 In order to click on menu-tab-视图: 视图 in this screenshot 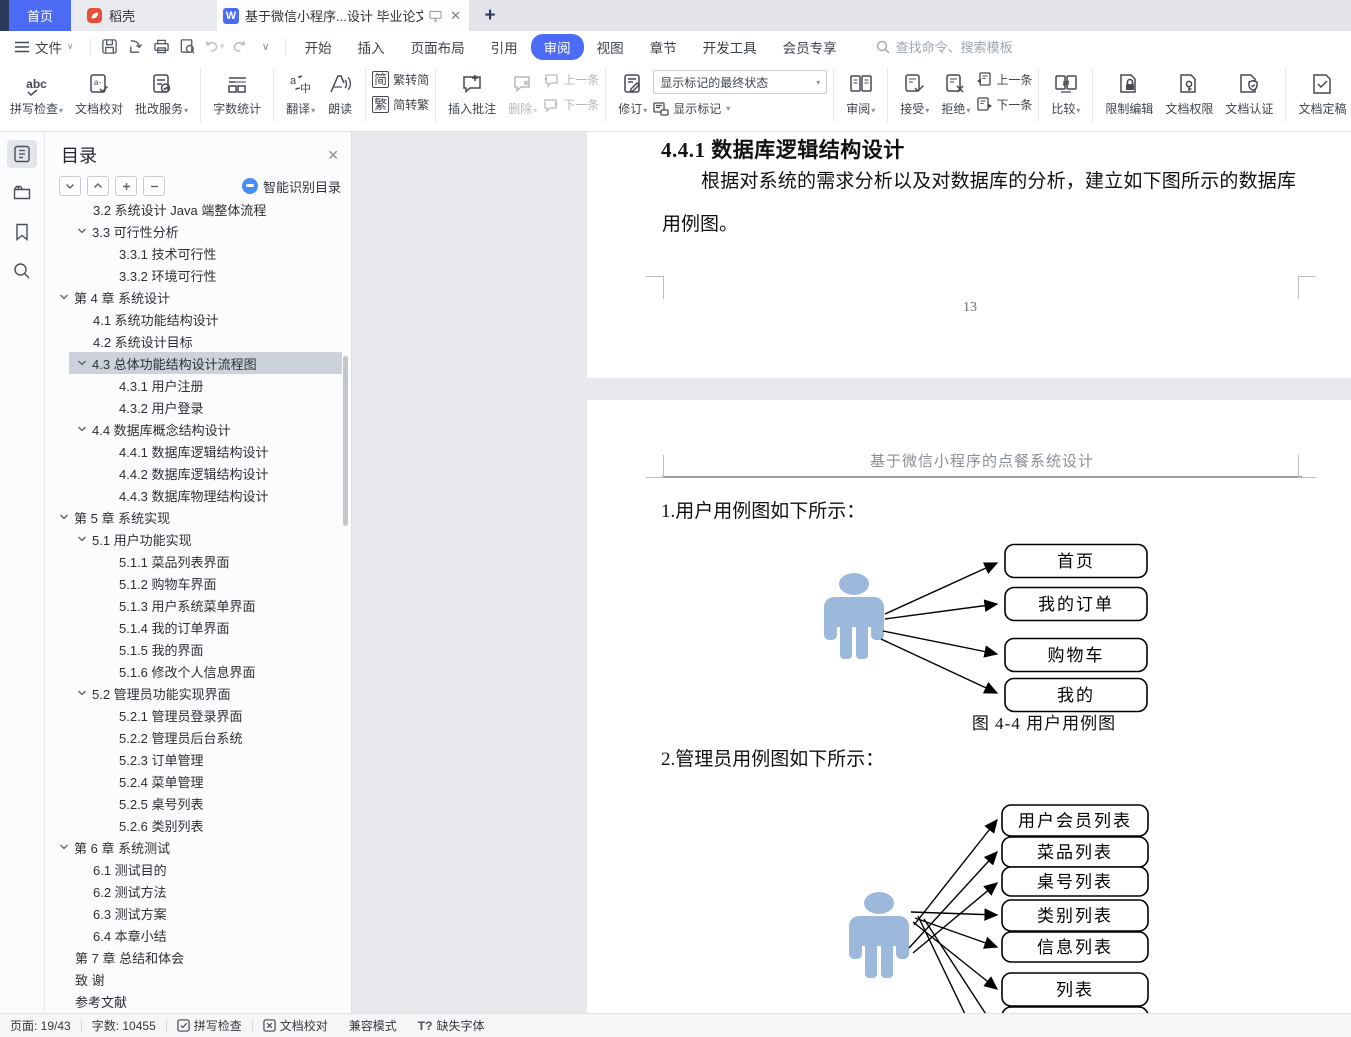, I will do `click(610, 47)`.